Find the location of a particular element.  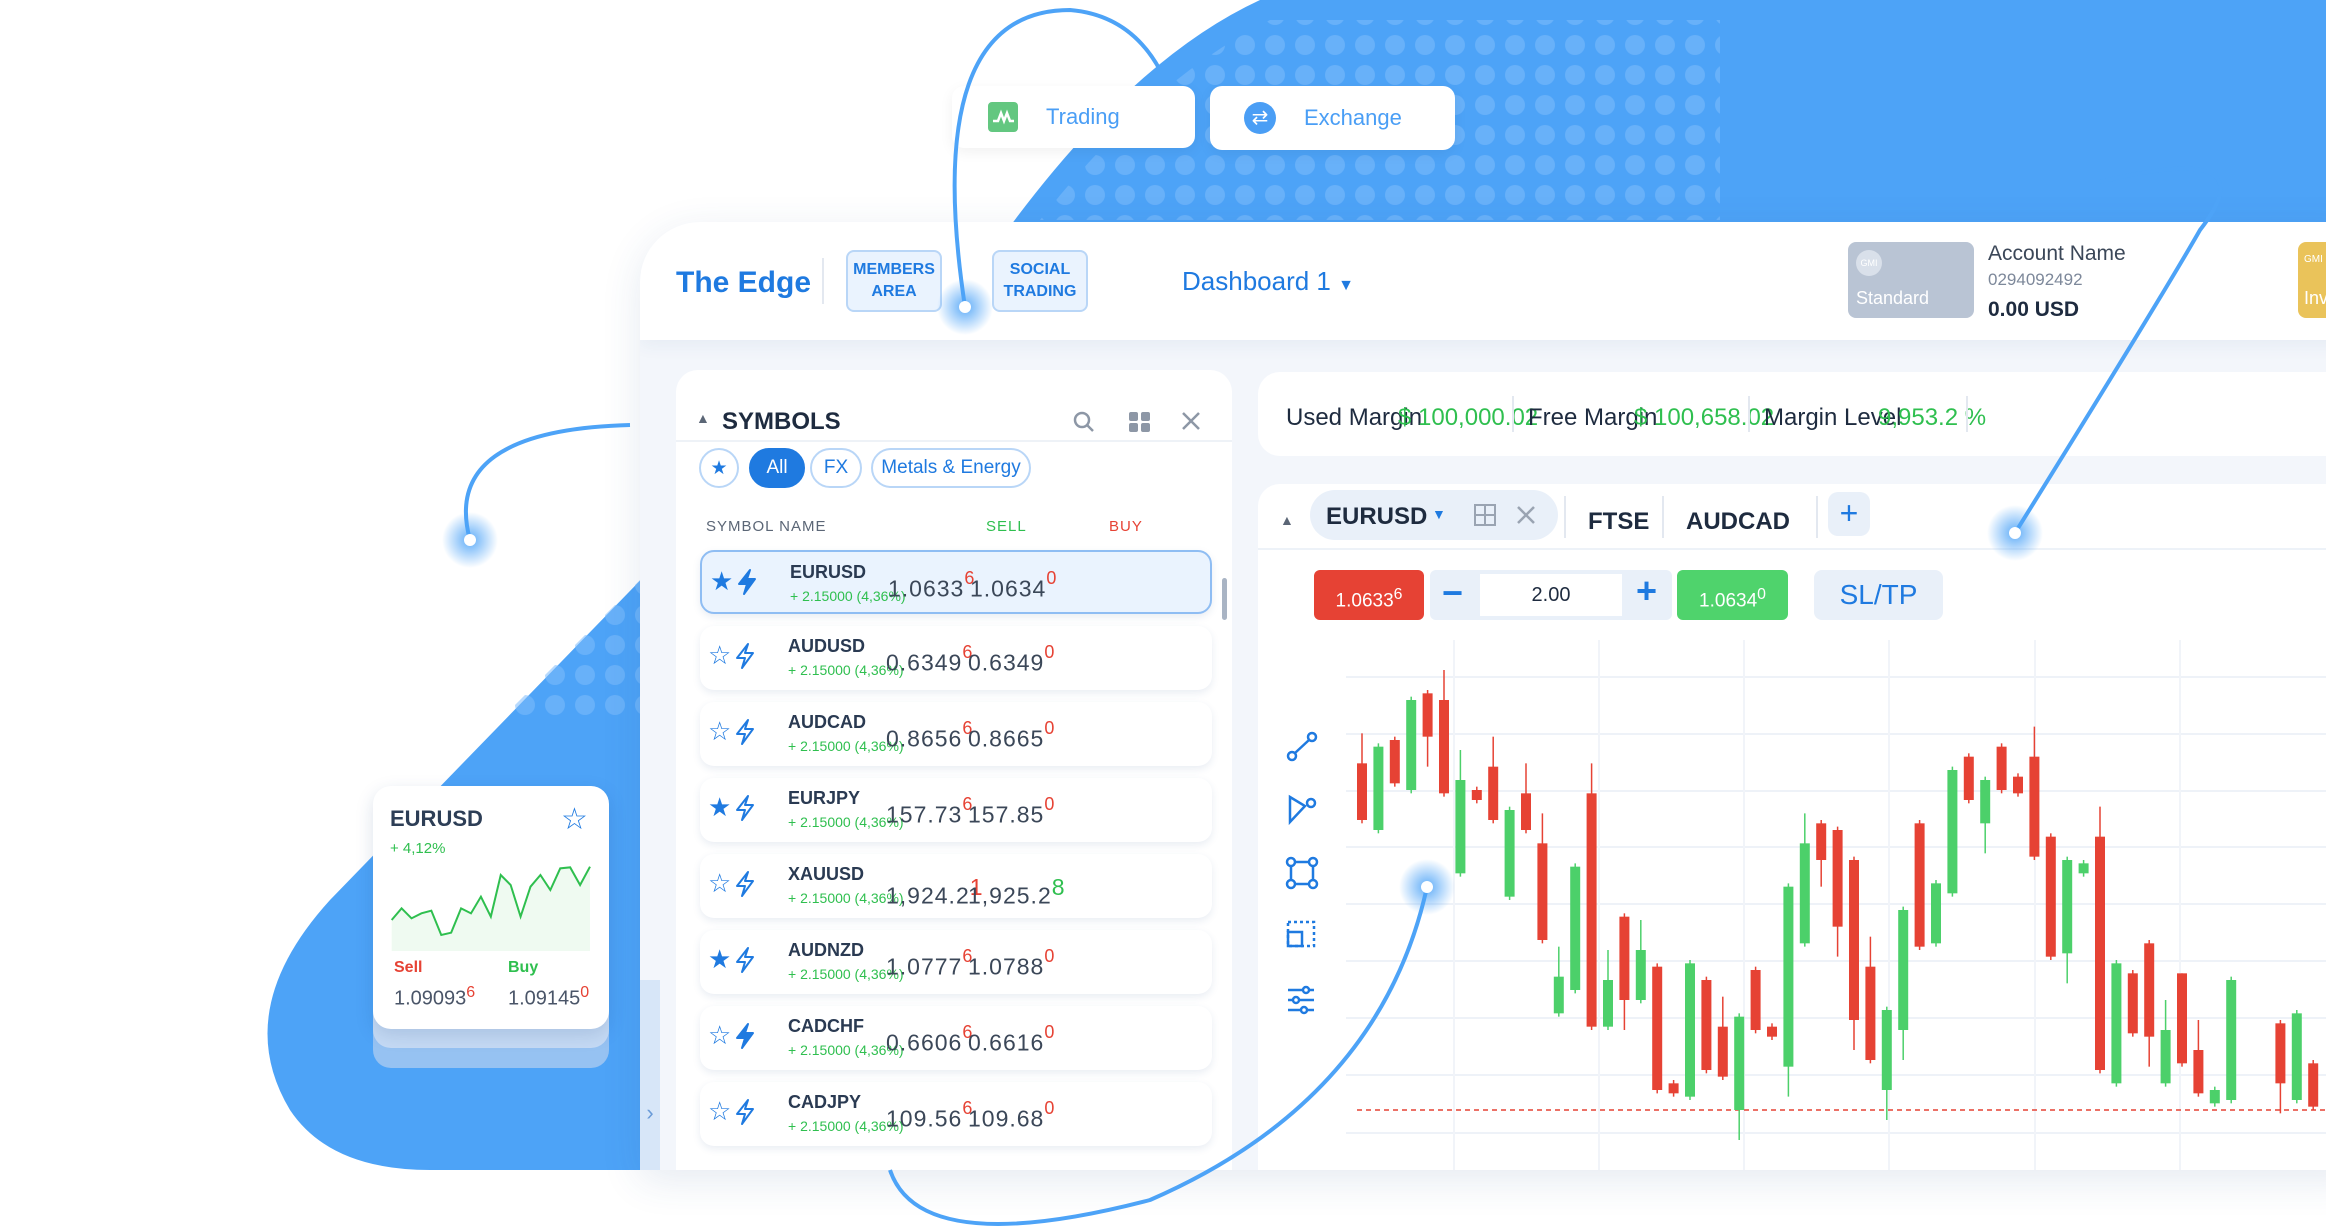

sparkline-area is located at coordinates (490, 908).